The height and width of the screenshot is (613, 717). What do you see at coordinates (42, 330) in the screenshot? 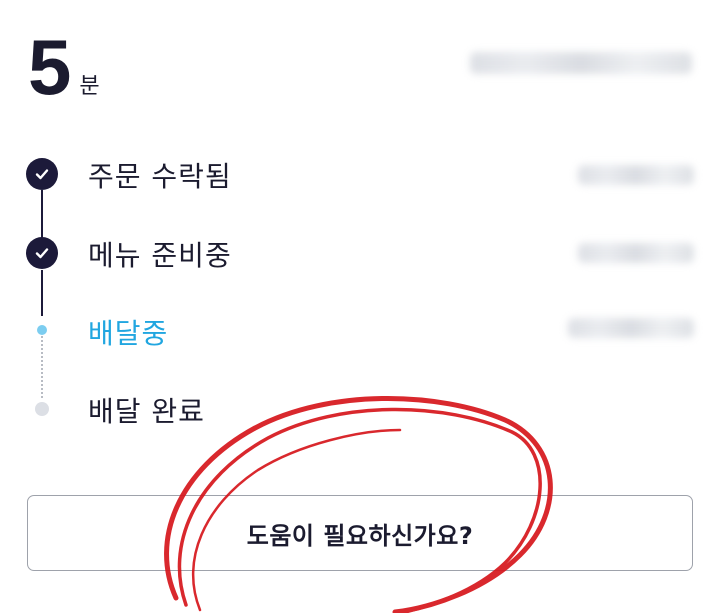
I see `step-current-marker` at bounding box center [42, 330].